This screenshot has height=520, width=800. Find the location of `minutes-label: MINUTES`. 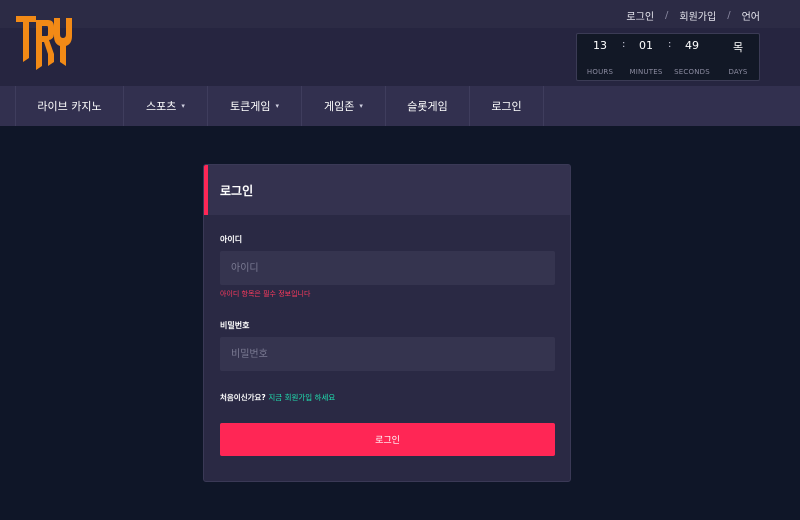

minutes-label: MINUTES is located at coordinates (646, 72).